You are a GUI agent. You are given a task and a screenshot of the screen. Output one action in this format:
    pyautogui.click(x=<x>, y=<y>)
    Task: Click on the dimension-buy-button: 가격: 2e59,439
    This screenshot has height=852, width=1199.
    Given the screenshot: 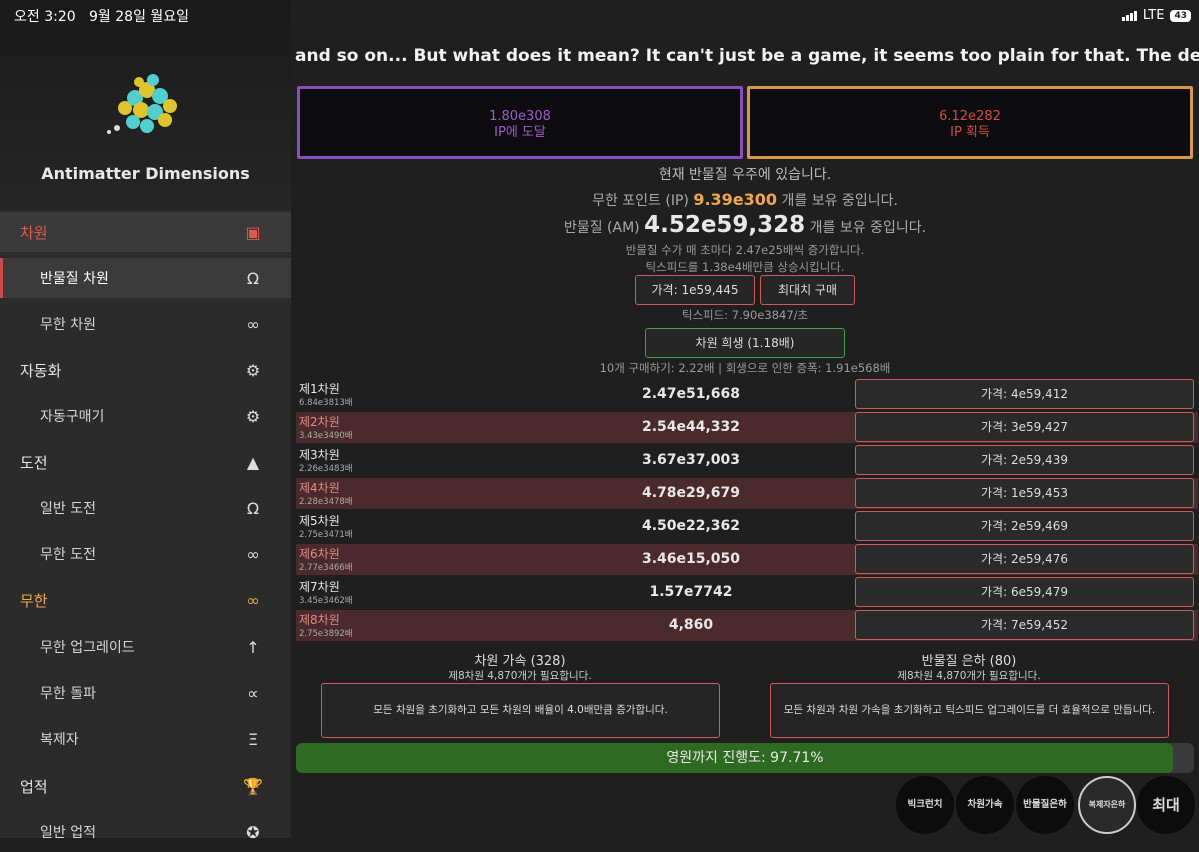 What is the action you would take?
    pyautogui.click(x=1024, y=460)
    